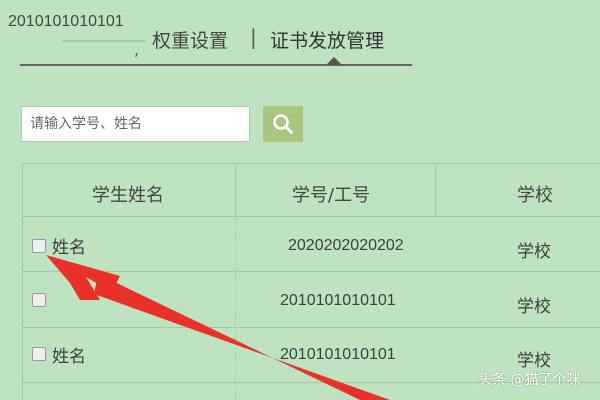 This screenshot has height=400, width=600. What do you see at coordinates (529, 380) in the screenshot?
I see `watermark-text: 头条 @猫了个咪` at bounding box center [529, 380].